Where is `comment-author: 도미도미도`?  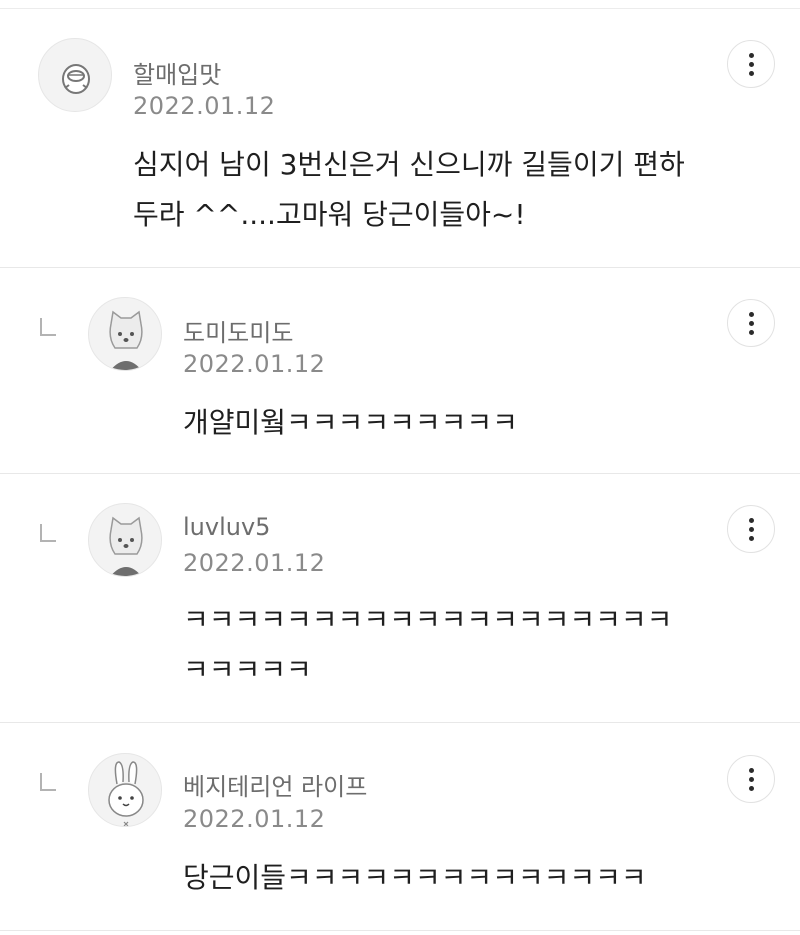 comment-author: 도미도미도 is located at coordinates (238, 330).